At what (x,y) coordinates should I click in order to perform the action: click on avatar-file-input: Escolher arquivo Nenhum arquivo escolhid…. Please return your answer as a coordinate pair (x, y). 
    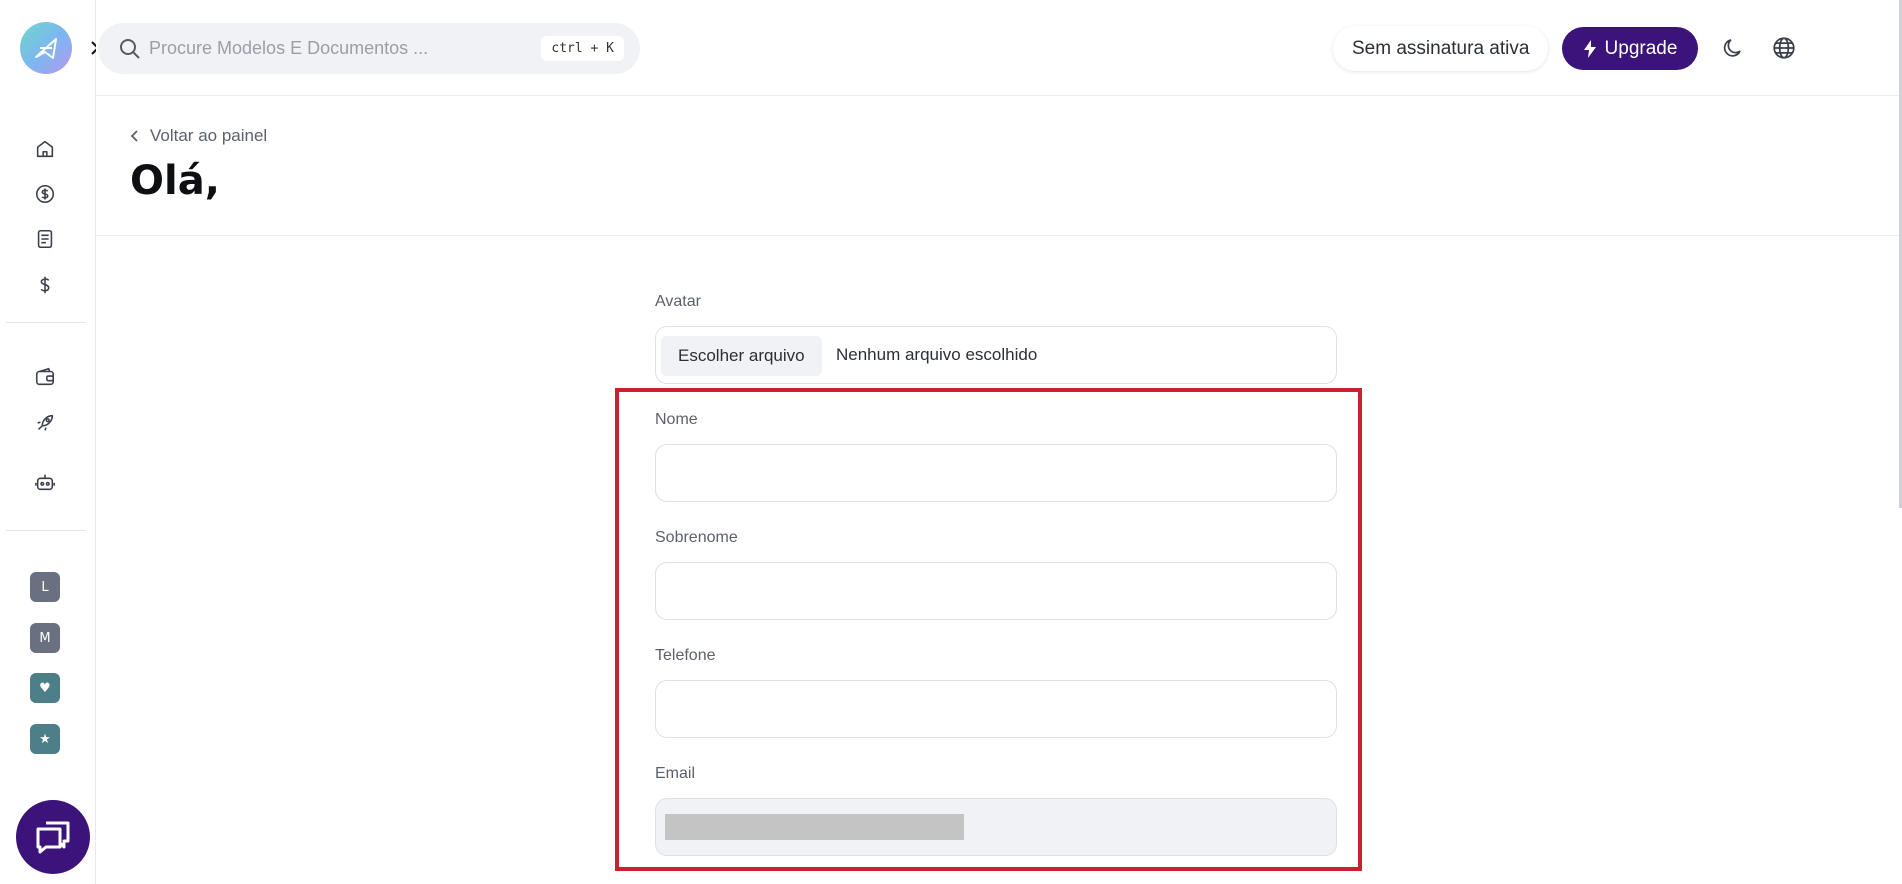
    Looking at the image, I should click on (996, 355).